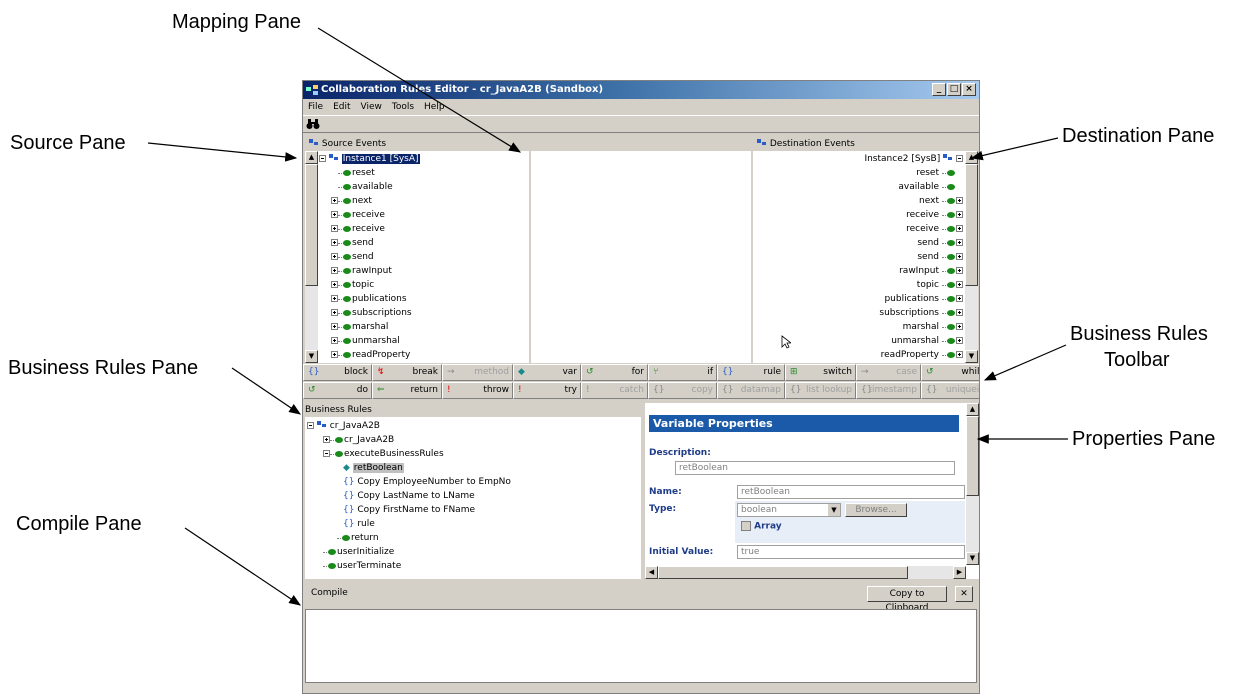 This screenshot has height=694, width=1258. I want to click on toolbar-button-list-lookup: {} list lookup, so click(820, 390).